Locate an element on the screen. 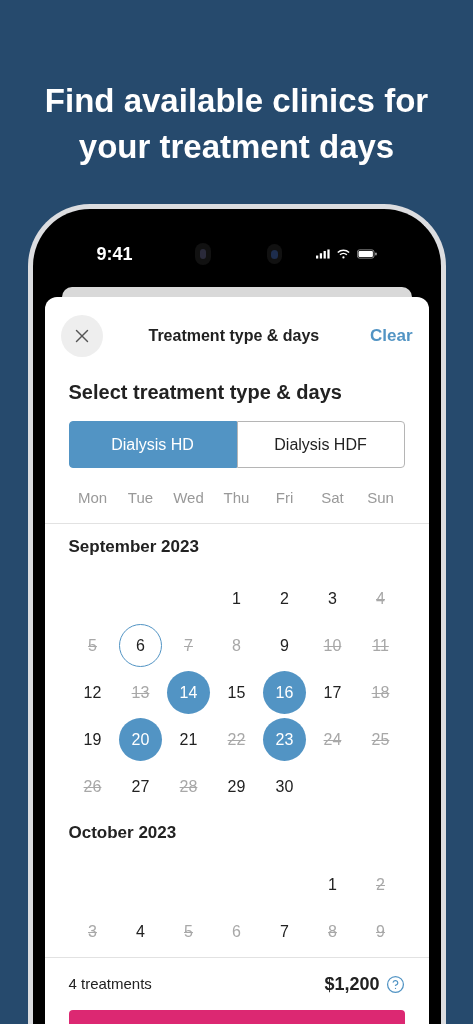 Image resolution: width=473 pixels, height=1024 pixels. headline: Find available clinics for your treatment days is located at coordinates (236, 124).